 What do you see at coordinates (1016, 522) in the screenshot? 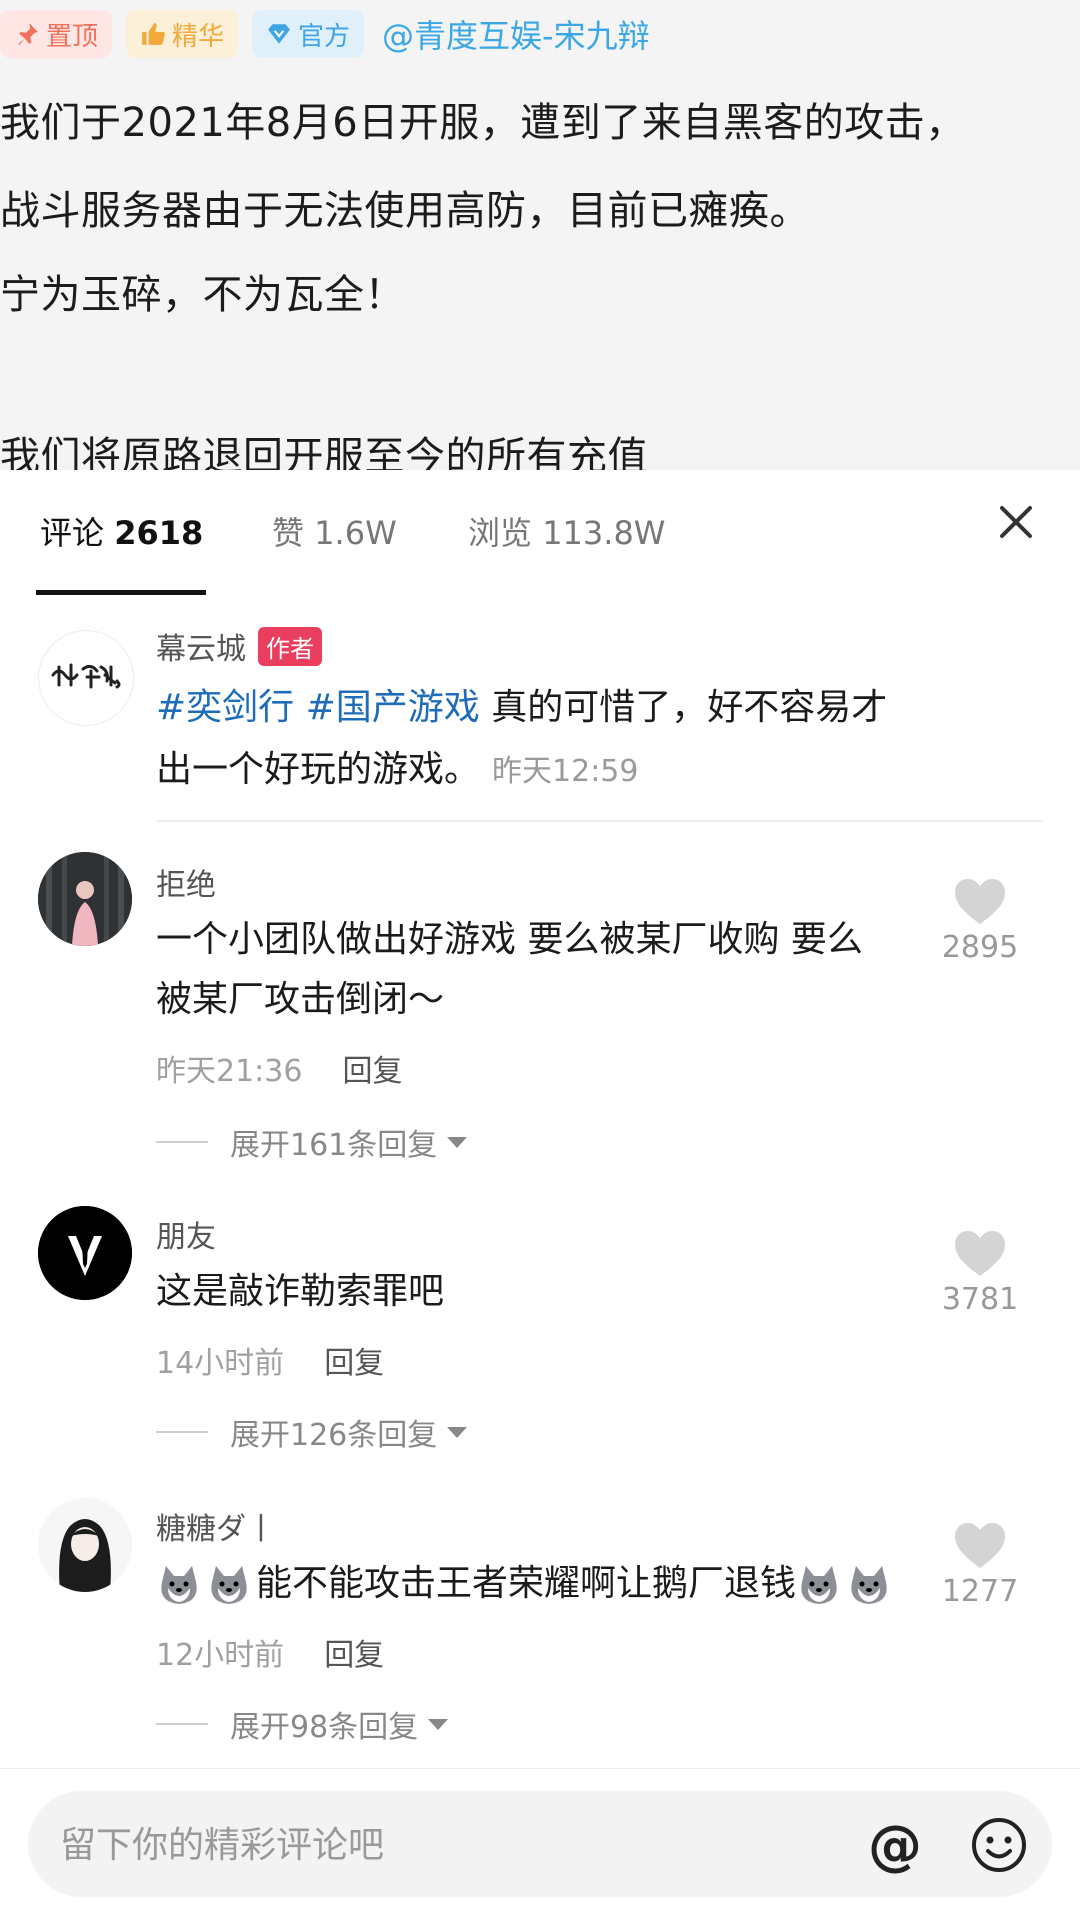
I see `close-icon` at bounding box center [1016, 522].